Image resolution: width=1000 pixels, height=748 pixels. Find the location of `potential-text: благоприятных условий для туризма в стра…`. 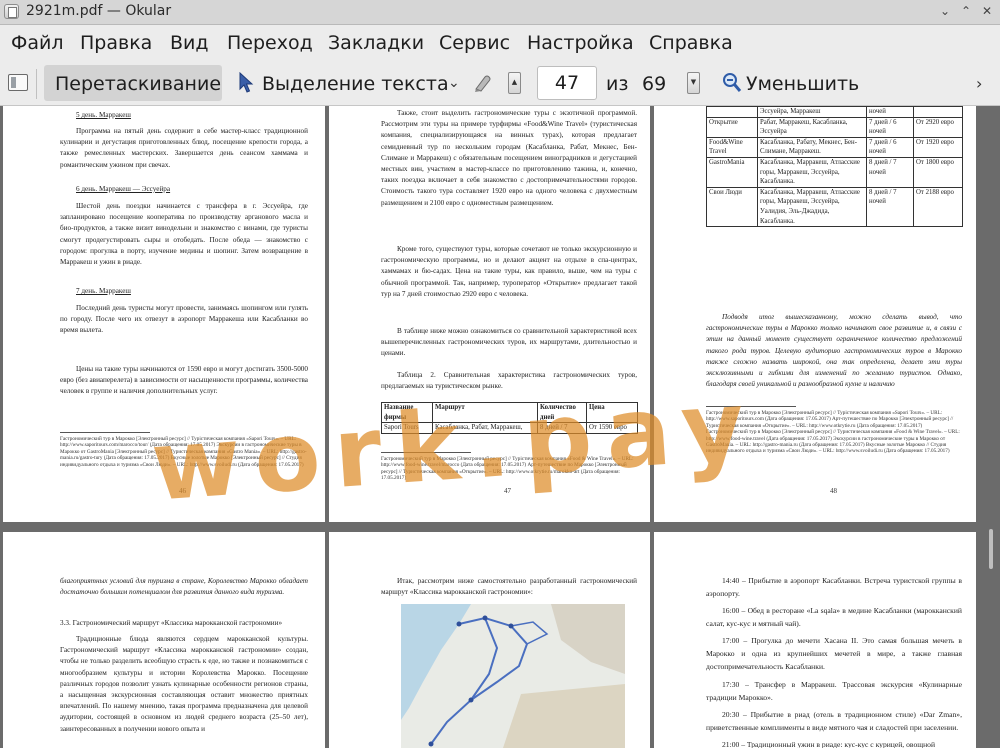

potential-text: благоприятных условий для туризма в стра… is located at coordinates (184, 587).